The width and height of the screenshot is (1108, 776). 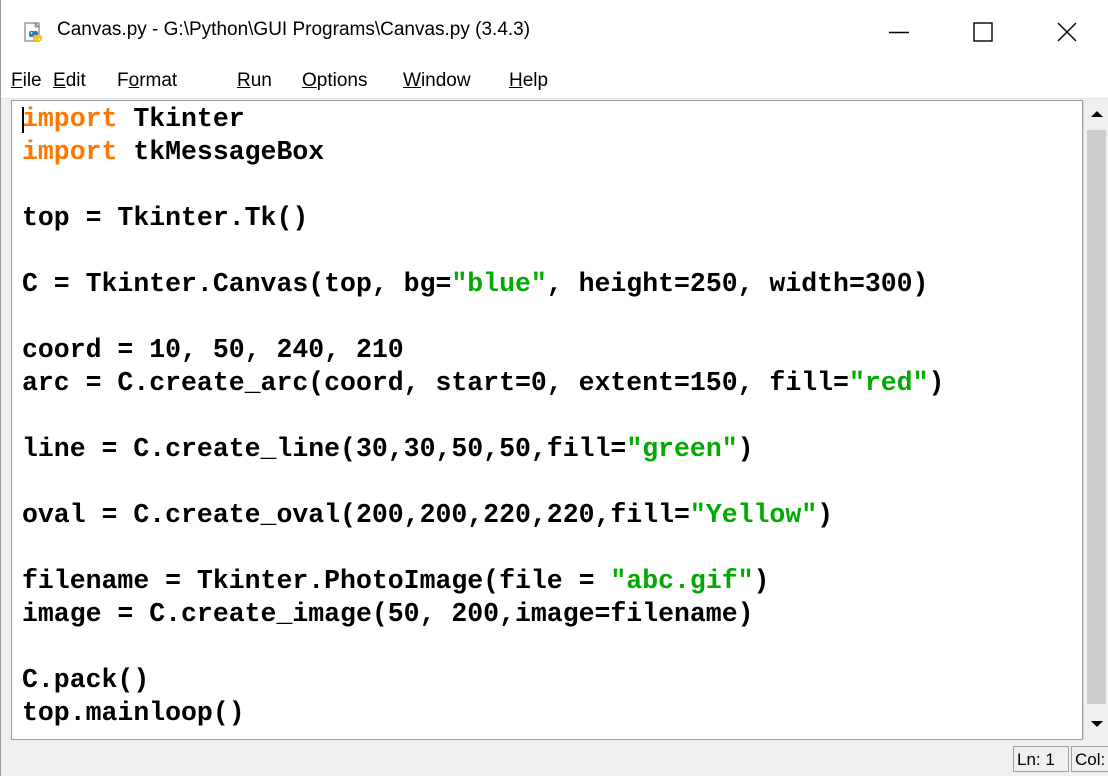 What do you see at coordinates (69, 81) in the screenshot?
I see `menu-edit: Edit` at bounding box center [69, 81].